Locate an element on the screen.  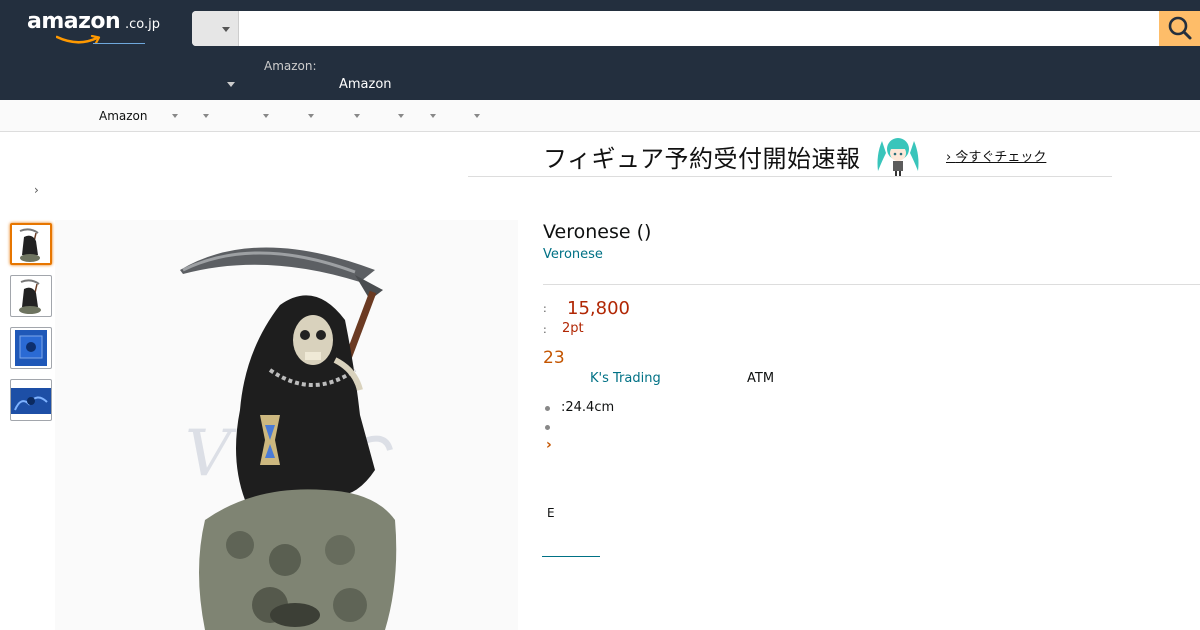
banner-title: フィギュア予約受付開始速報 is located at coordinates (702, 159).